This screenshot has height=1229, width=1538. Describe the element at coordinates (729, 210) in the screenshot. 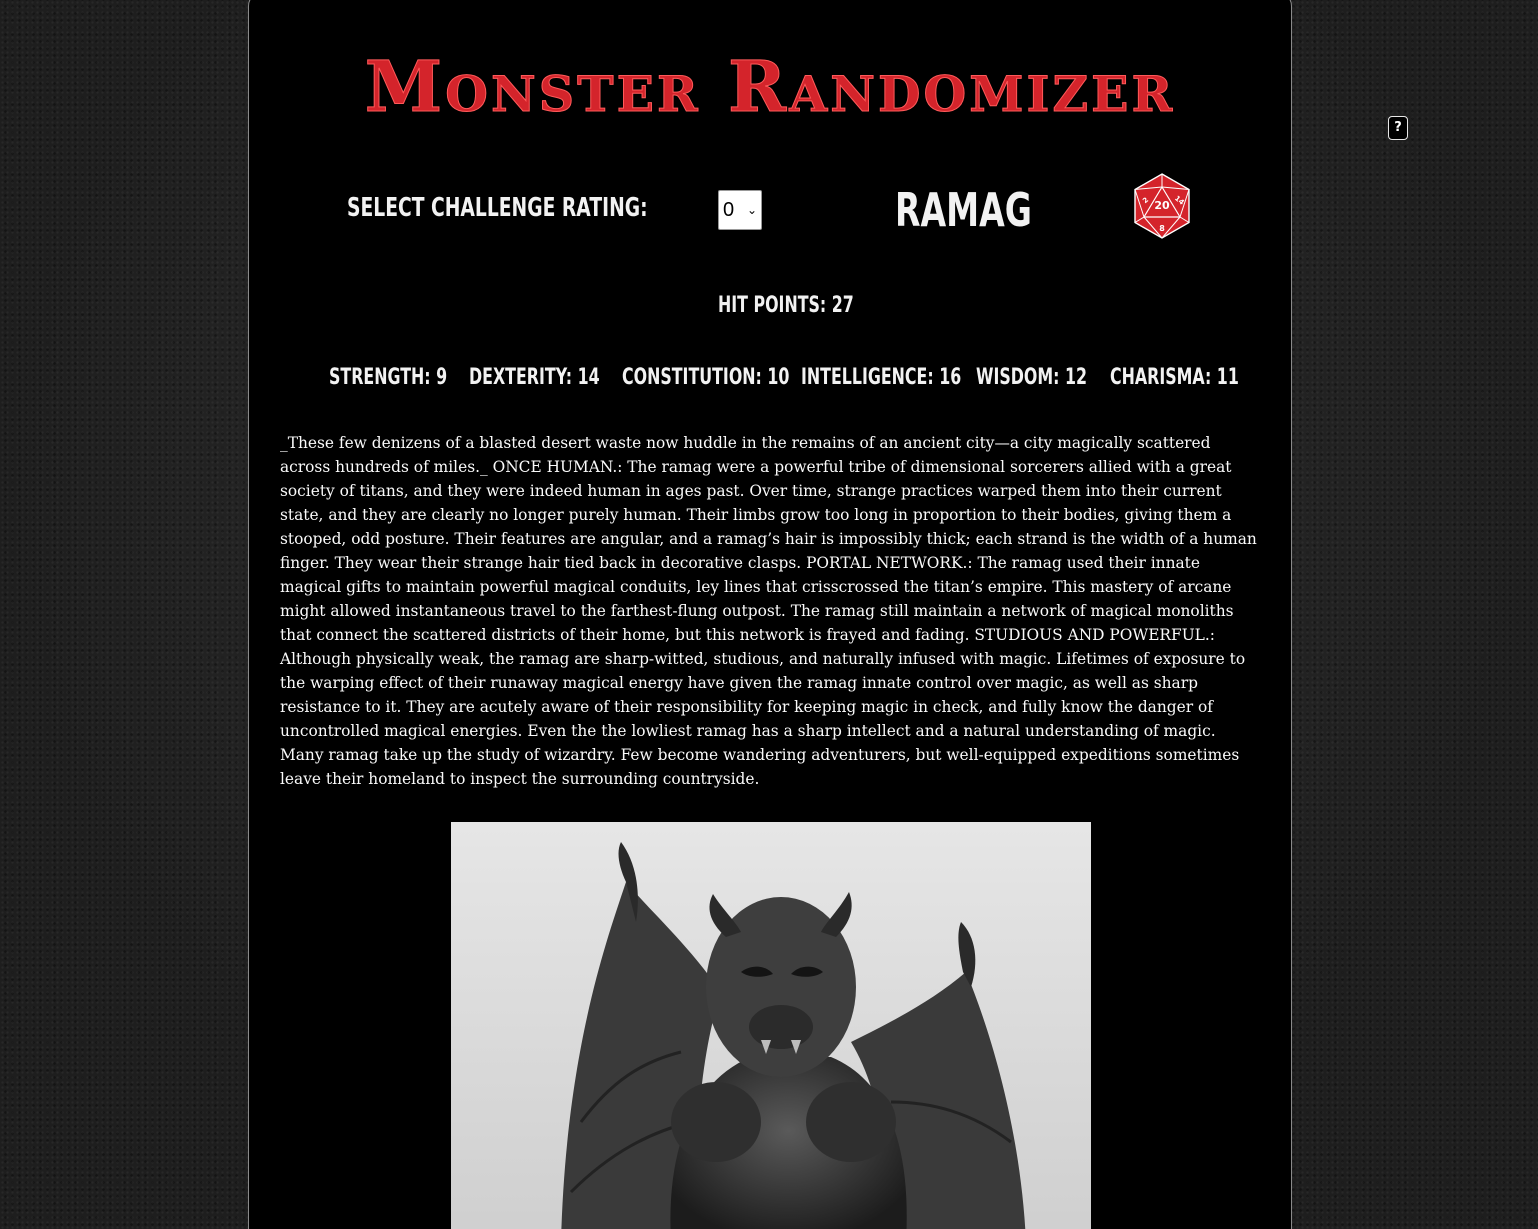

I see `challenge-rating-value: 0` at that location.